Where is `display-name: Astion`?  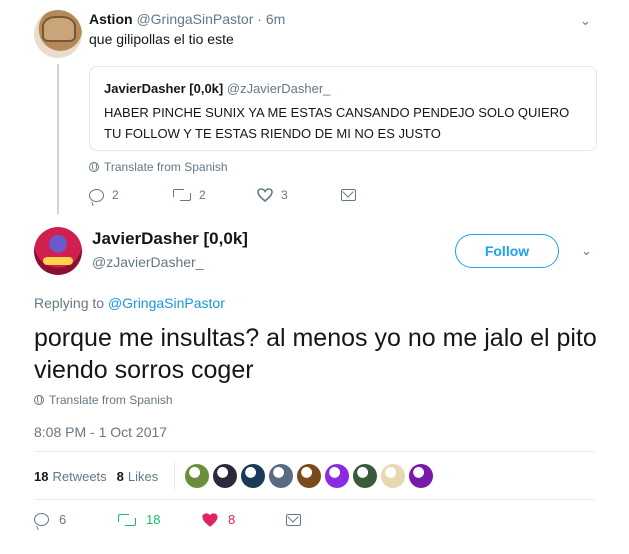 display-name: Astion is located at coordinates (111, 19).